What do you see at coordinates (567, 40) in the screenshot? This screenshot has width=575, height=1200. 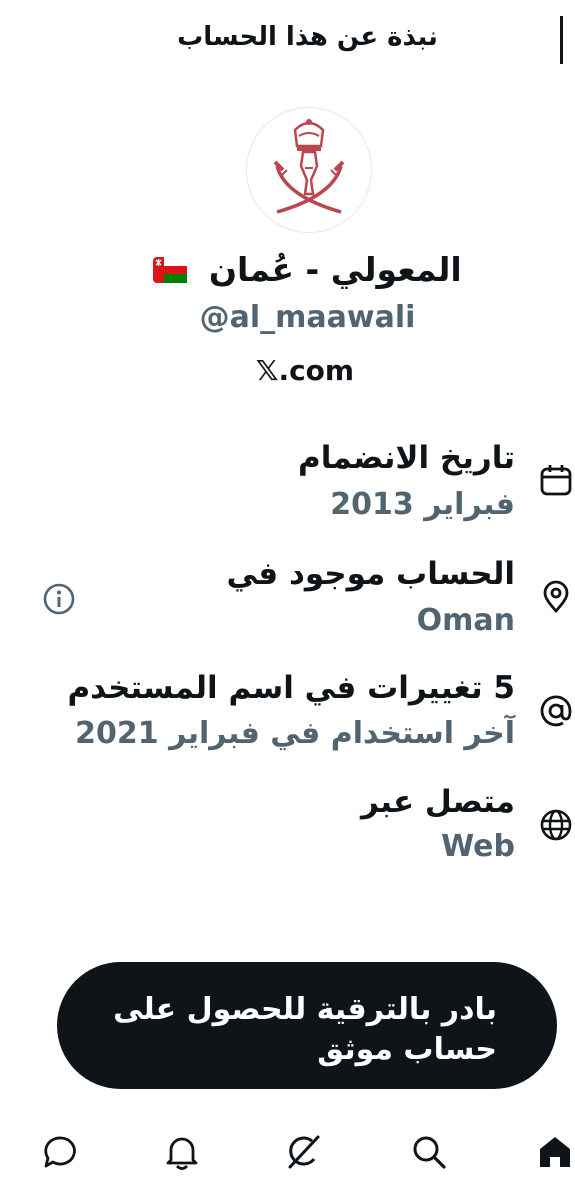 I see `back-button-edge` at bounding box center [567, 40].